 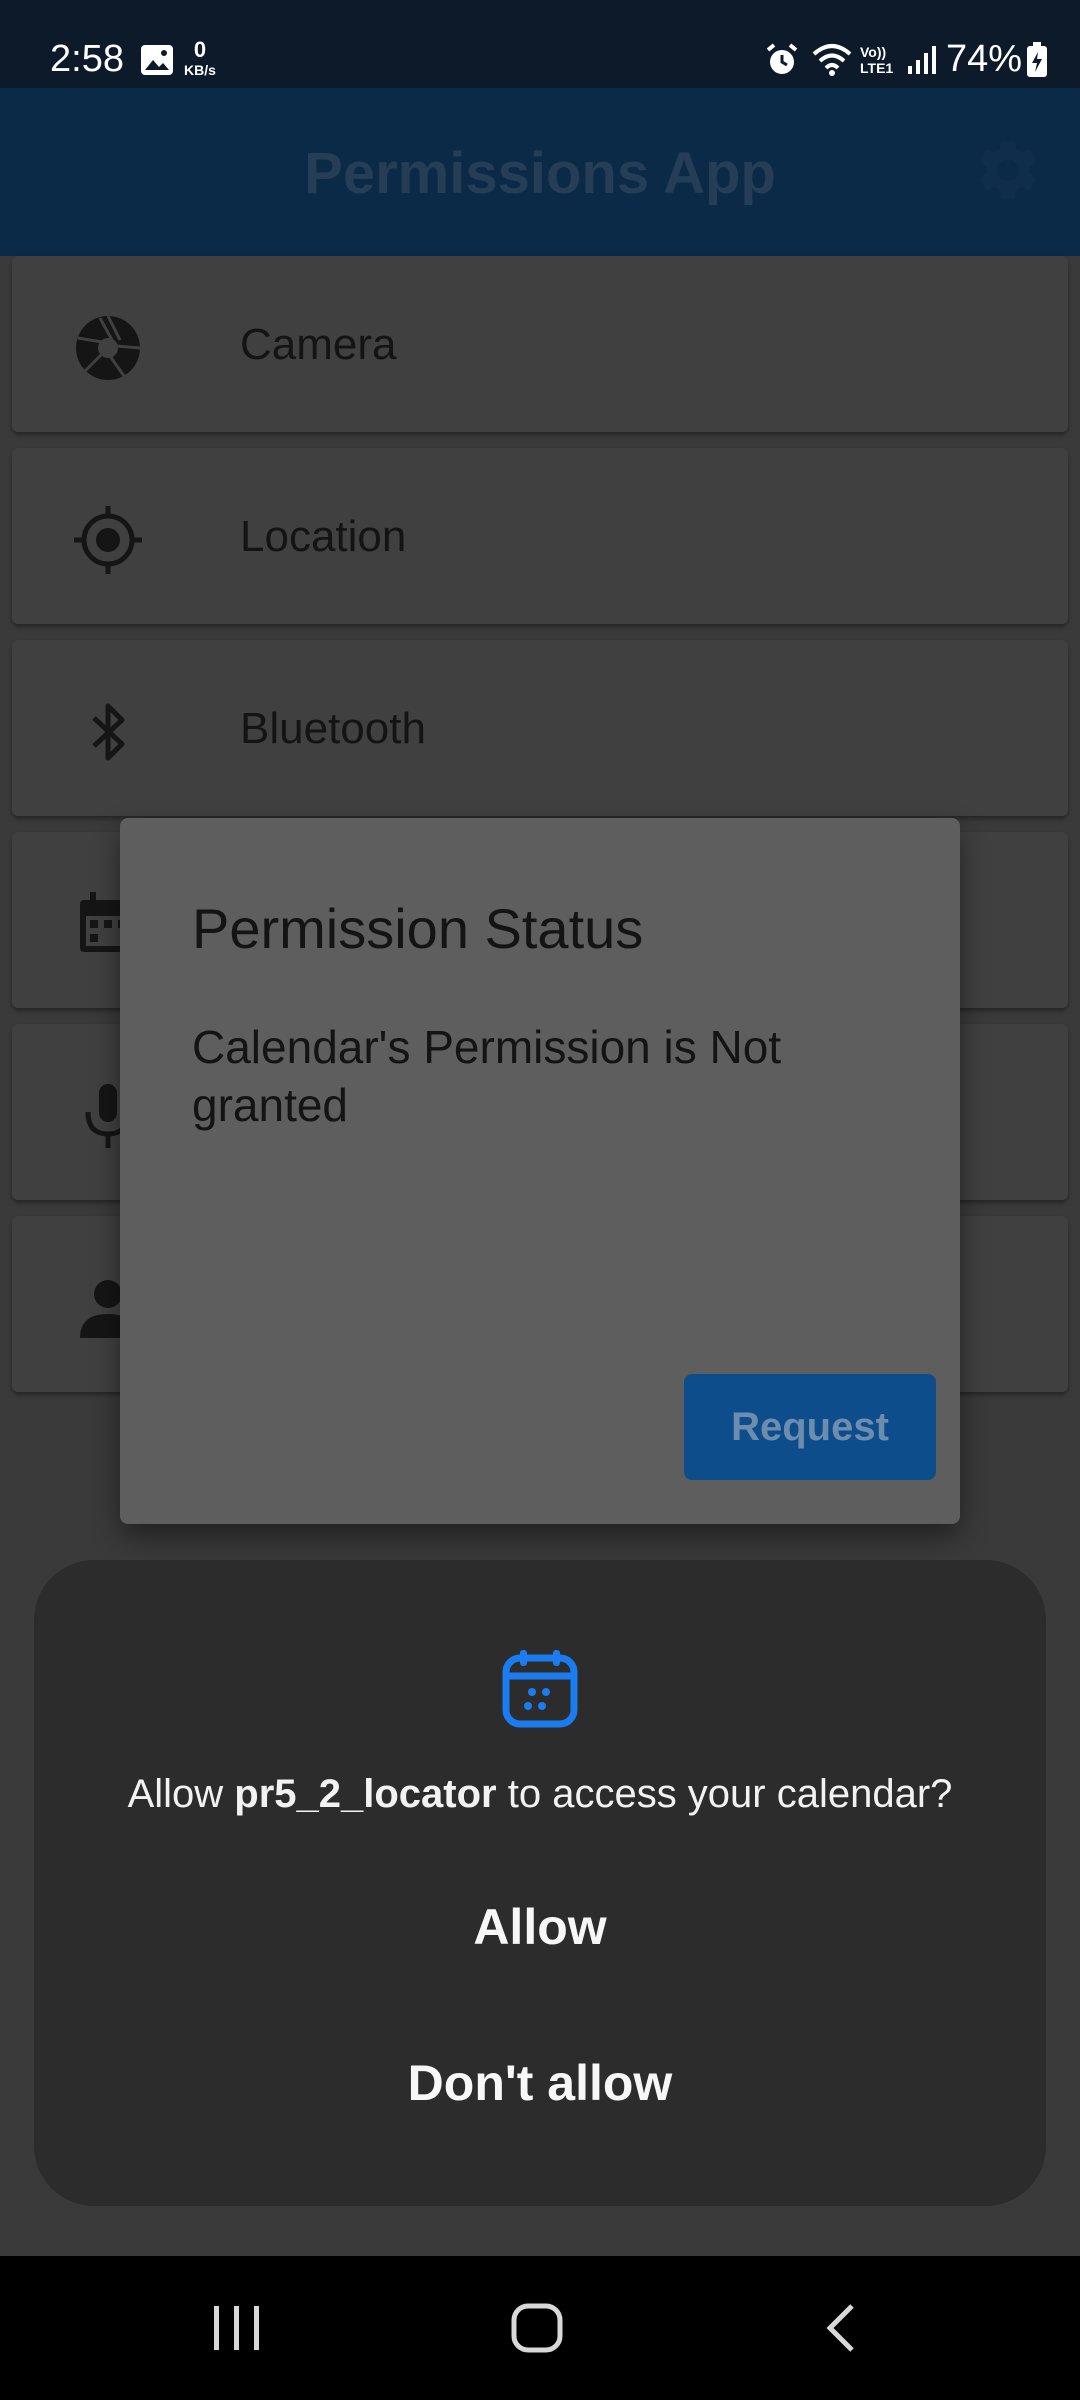 What do you see at coordinates (832, 60) in the screenshot?
I see `wifi-icon` at bounding box center [832, 60].